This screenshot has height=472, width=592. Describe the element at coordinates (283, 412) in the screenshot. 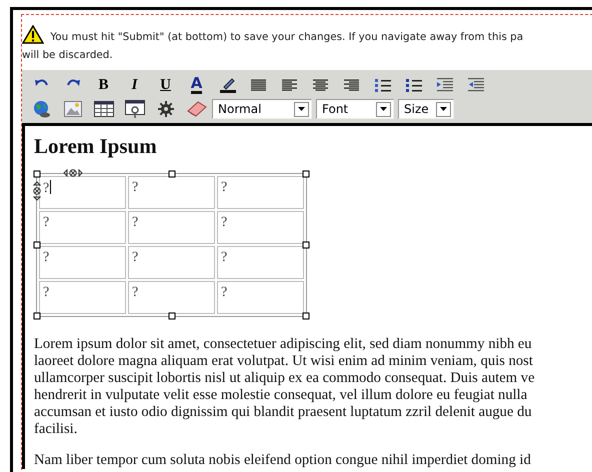

I see `paragraph-line: accumsan et iusto odio dignissim qui blandit praesent luptatum zzril delenit augue du` at that location.